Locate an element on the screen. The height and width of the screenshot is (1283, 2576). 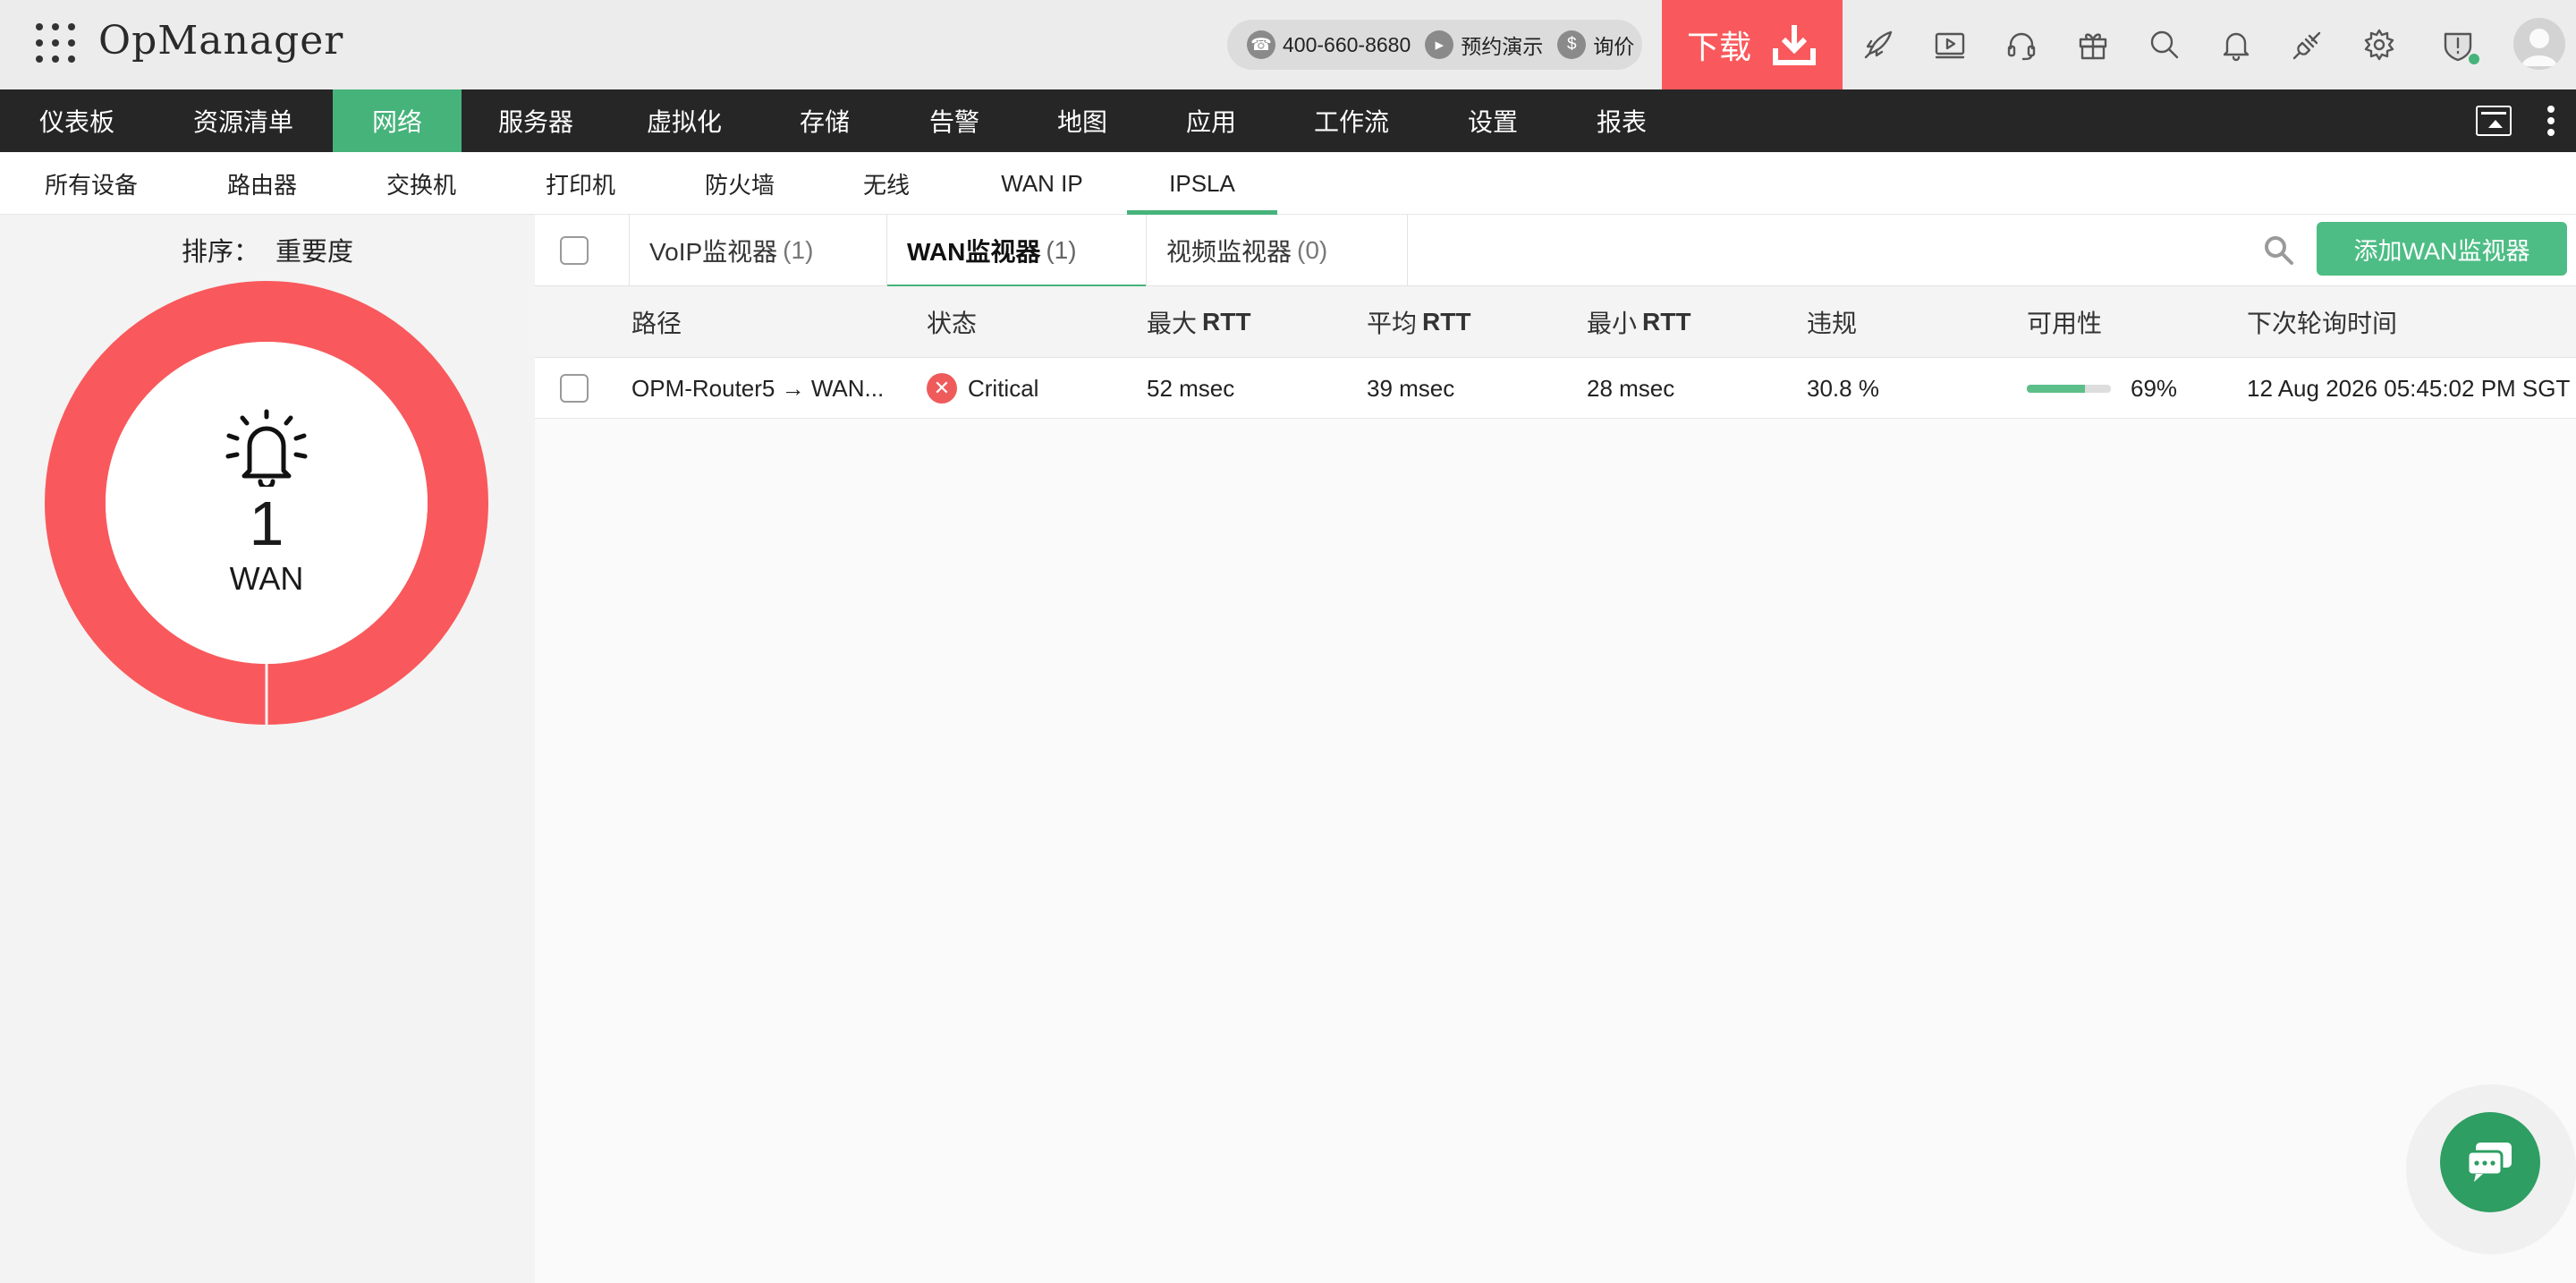
sort-dropdown: 重要度 is located at coordinates (314, 252).